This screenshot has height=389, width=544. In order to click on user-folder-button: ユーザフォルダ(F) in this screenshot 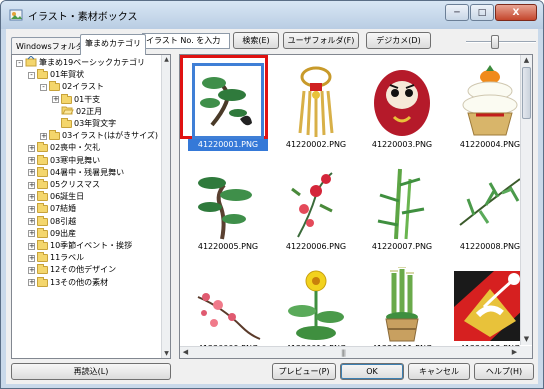, I will do `click(321, 40)`.